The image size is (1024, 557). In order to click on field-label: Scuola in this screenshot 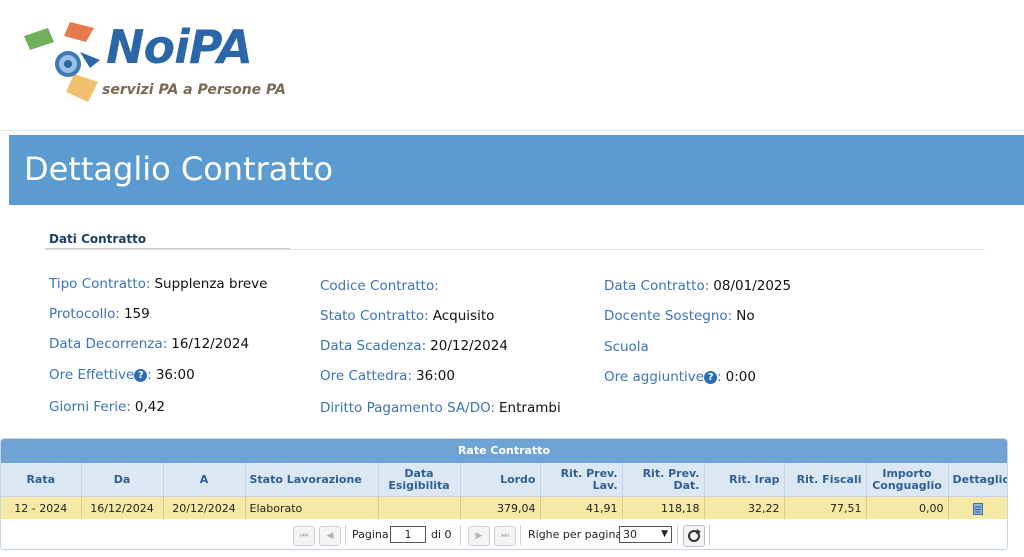, I will do `click(626, 347)`.